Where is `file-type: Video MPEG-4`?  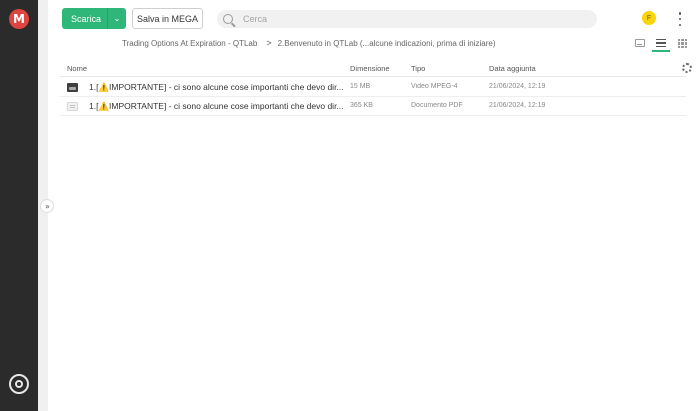 file-type: Video MPEG-4 is located at coordinates (434, 86).